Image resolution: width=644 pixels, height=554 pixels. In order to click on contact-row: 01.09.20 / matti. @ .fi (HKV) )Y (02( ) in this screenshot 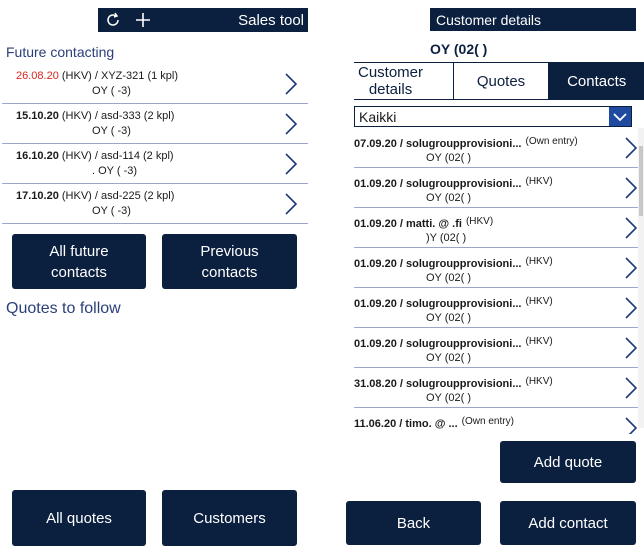, I will do `click(496, 228)`.